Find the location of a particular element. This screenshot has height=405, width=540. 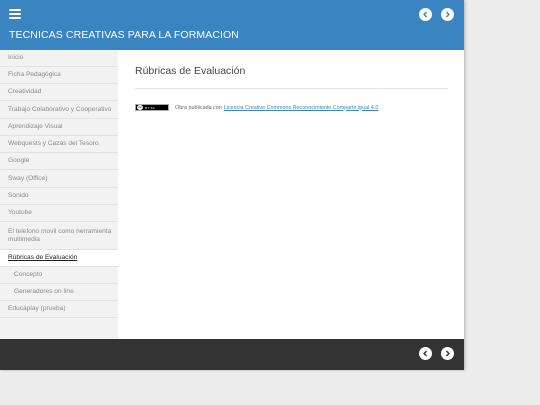

prev-page-button is located at coordinates (425, 14).